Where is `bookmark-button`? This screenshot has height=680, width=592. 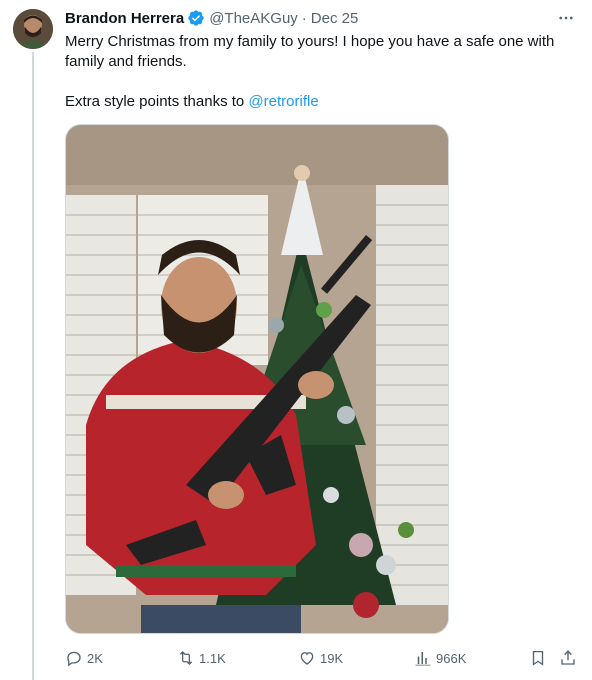 bookmark-button is located at coordinates (538, 658).